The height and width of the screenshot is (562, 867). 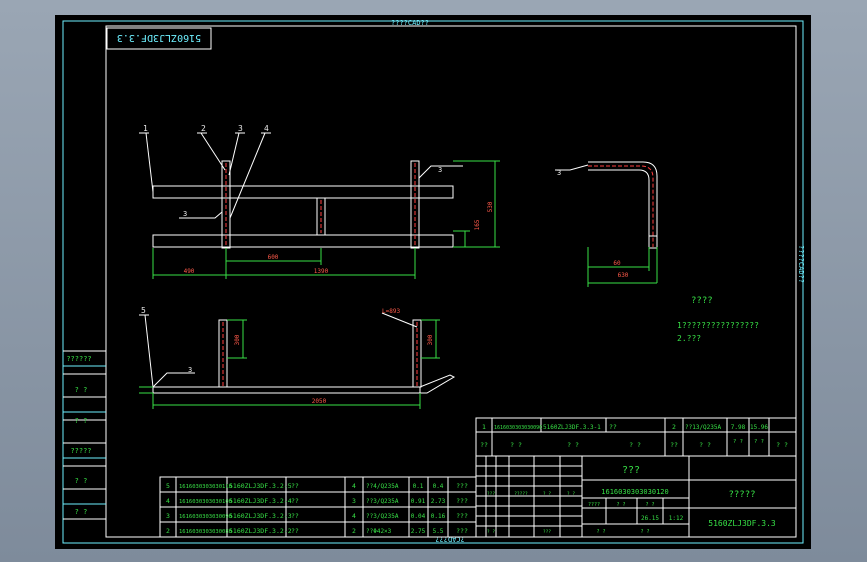 What do you see at coordinates (379, 531) in the screenshot?
I see `svg-text: ??Φ42×3` at bounding box center [379, 531].